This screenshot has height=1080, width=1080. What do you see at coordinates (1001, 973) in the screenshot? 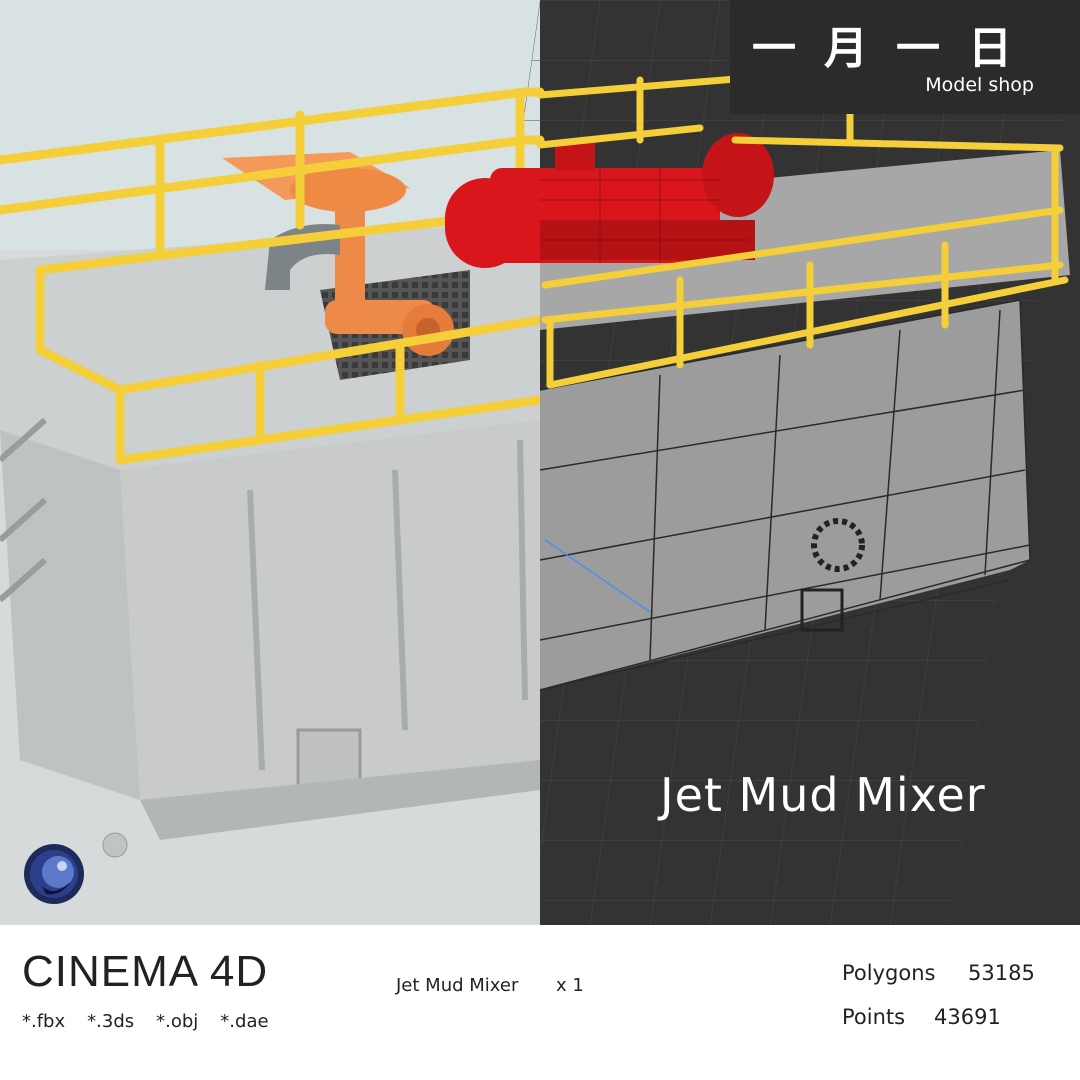
I see `stat-value: 53185` at bounding box center [1001, 973].